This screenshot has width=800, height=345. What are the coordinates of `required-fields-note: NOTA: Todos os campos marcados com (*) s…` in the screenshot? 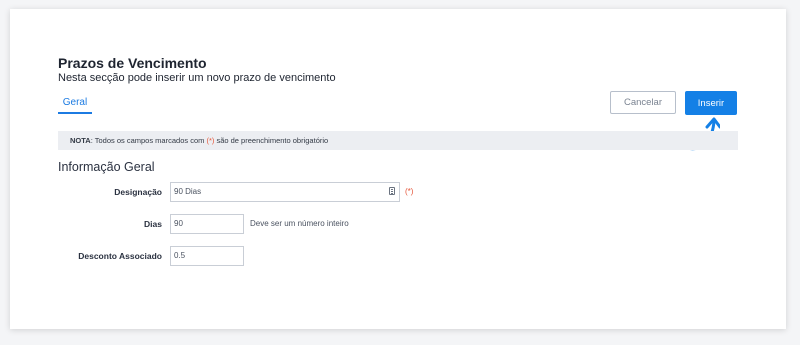 It's located at (398, 140).